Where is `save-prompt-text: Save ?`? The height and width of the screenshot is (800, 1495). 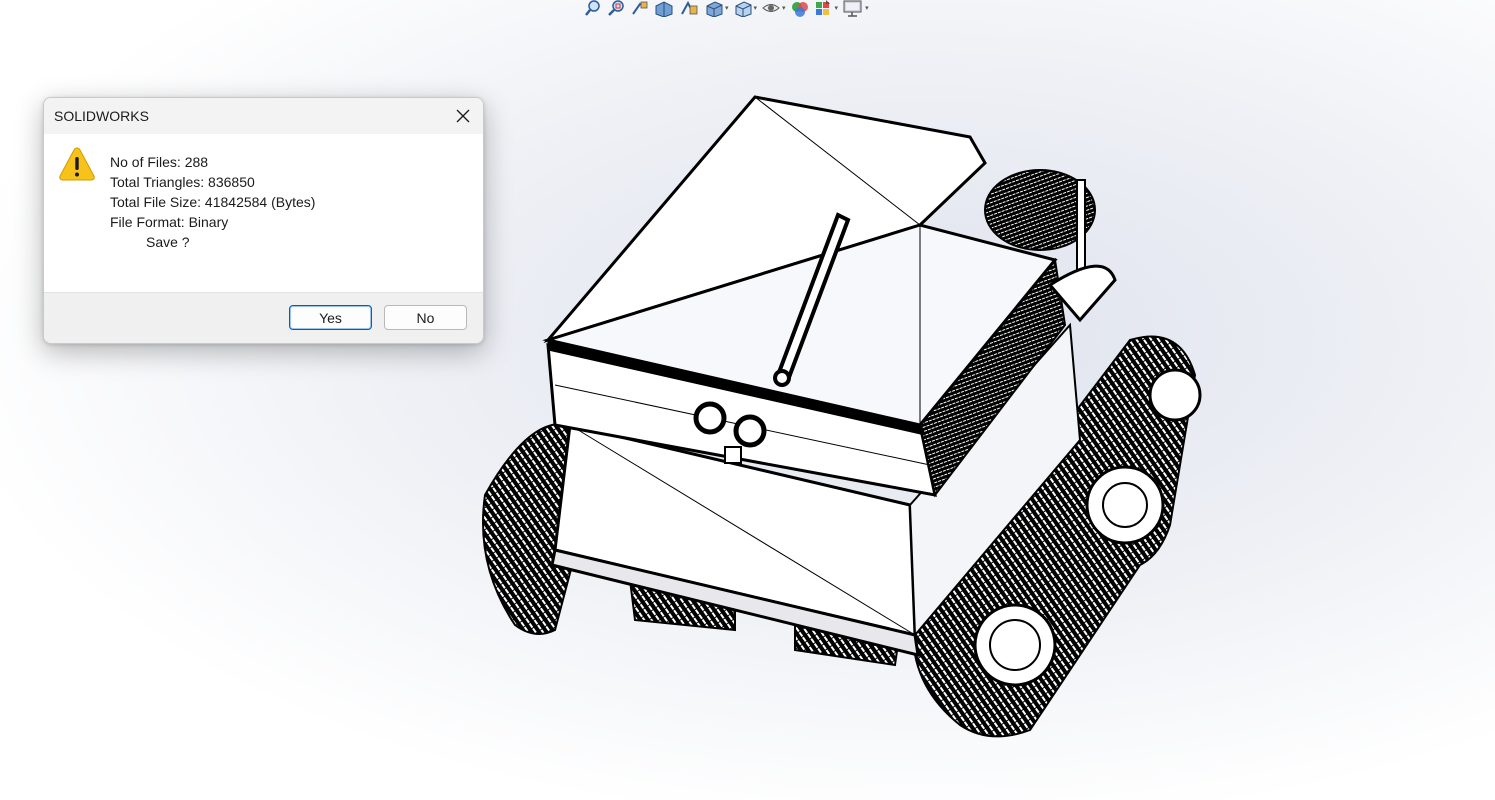 save-prompt-text: Save ? is located at coordinates (168, 242).